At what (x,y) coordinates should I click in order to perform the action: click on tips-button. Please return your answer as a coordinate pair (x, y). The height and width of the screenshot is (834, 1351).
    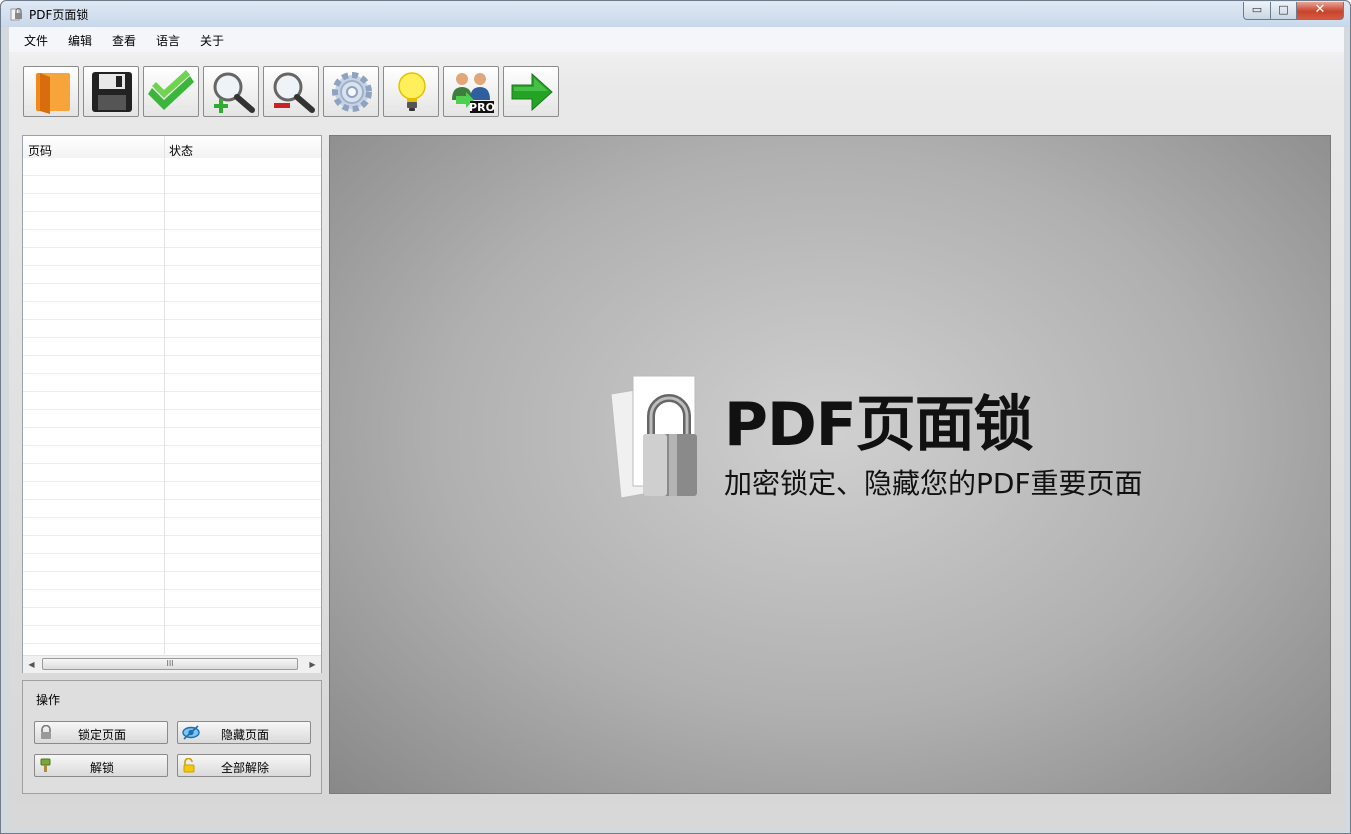
    Looking at the image, I should click on (411, 91).